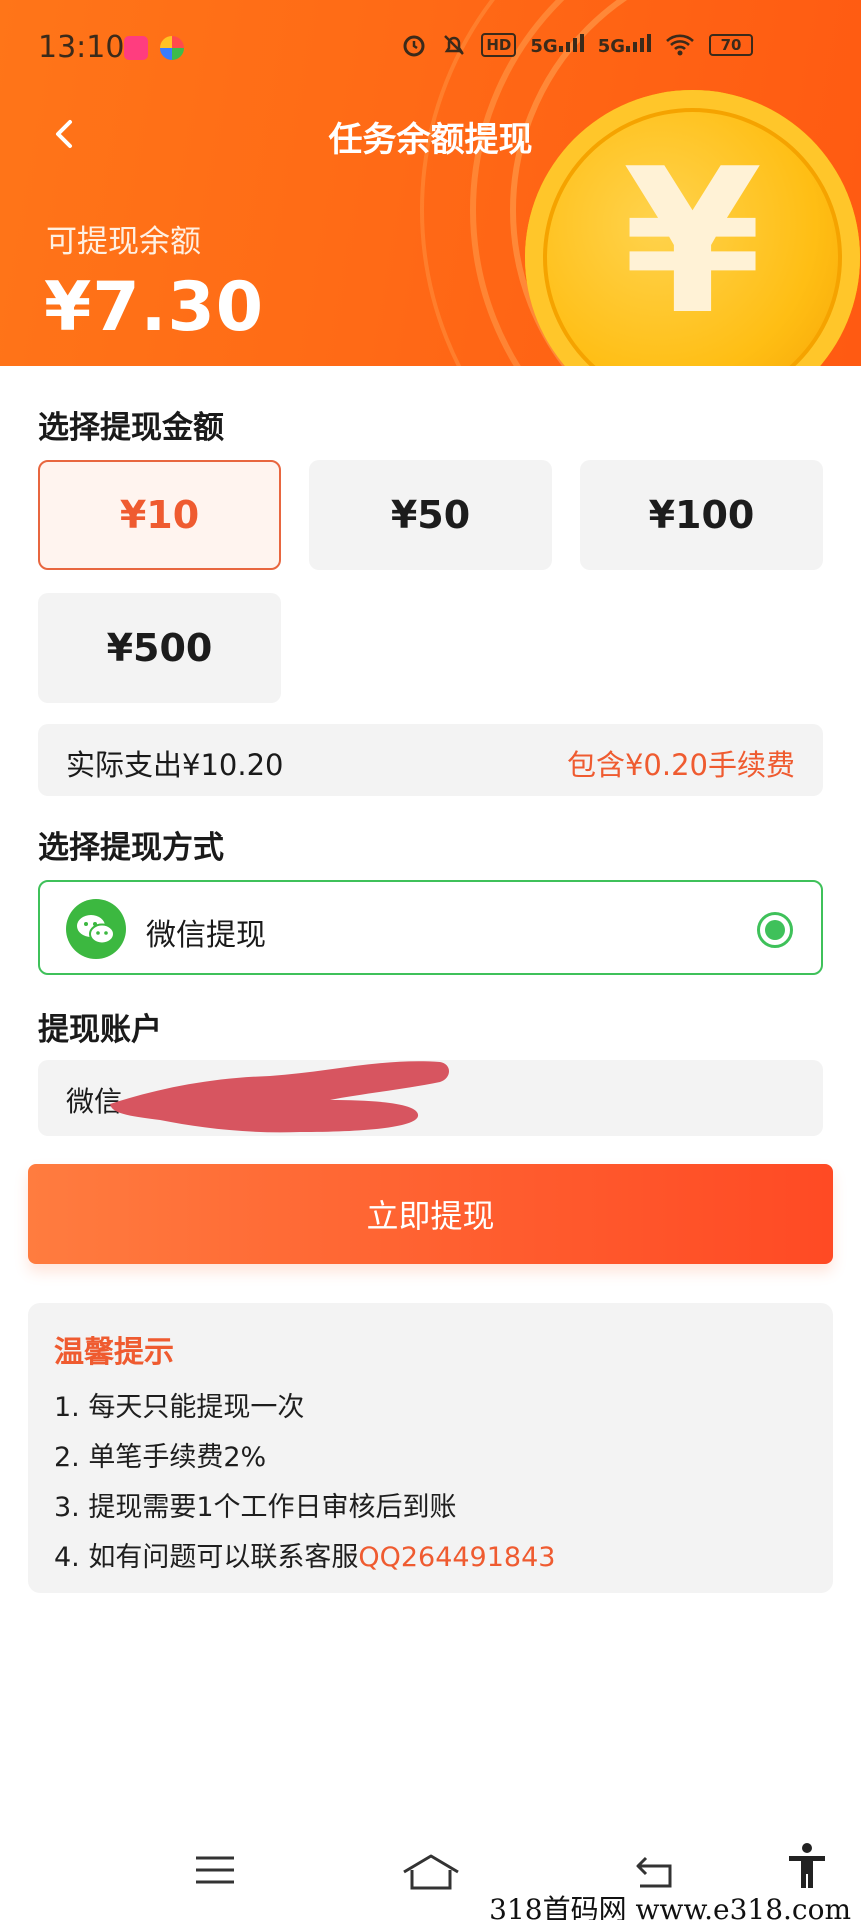  What do you see at coordinates (160, 1457) in the screenshot?
I see `tip-item: 2. 单笔手续费2%` at bounding box center [160, 1457].